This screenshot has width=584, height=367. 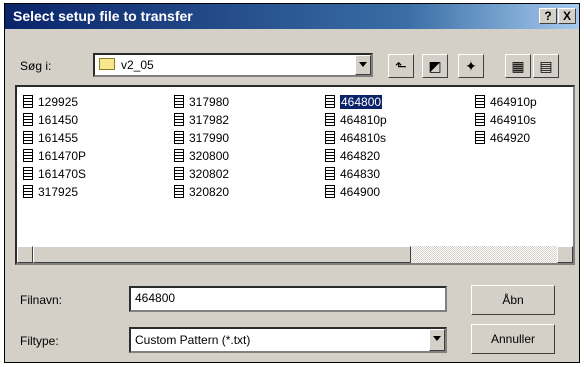 I want to click on list-item: 320800, so click(x=201, y=156).